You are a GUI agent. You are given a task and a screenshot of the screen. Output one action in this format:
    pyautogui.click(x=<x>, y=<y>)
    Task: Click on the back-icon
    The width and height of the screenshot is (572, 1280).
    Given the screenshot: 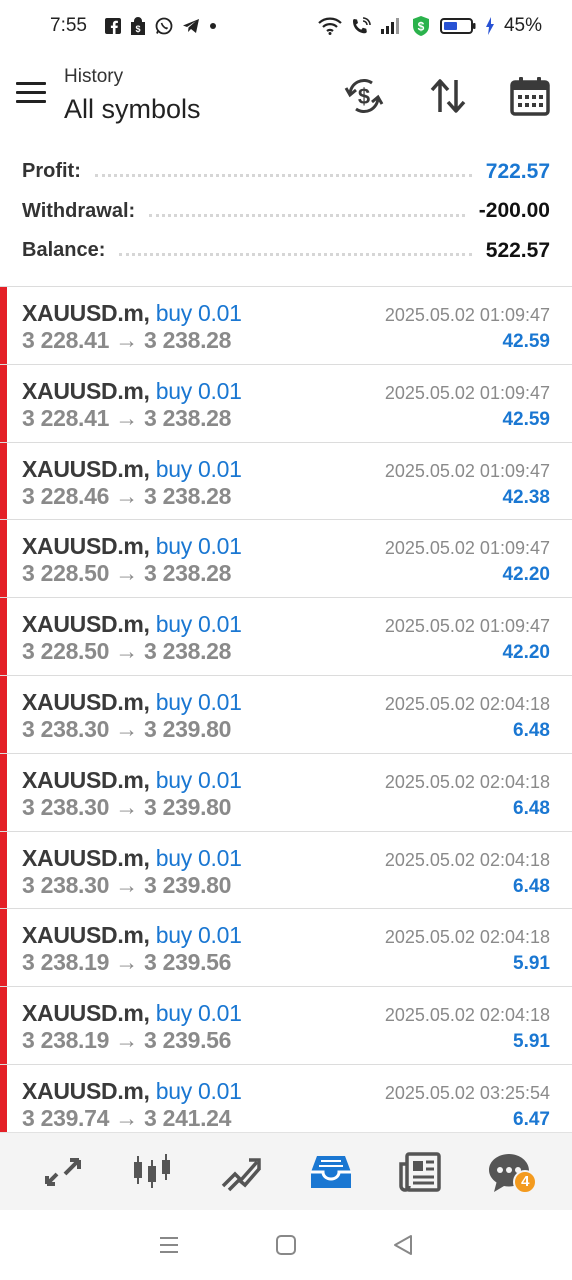 What is the action you would take?
    pyautogui.click(x=403, y=1245)
    